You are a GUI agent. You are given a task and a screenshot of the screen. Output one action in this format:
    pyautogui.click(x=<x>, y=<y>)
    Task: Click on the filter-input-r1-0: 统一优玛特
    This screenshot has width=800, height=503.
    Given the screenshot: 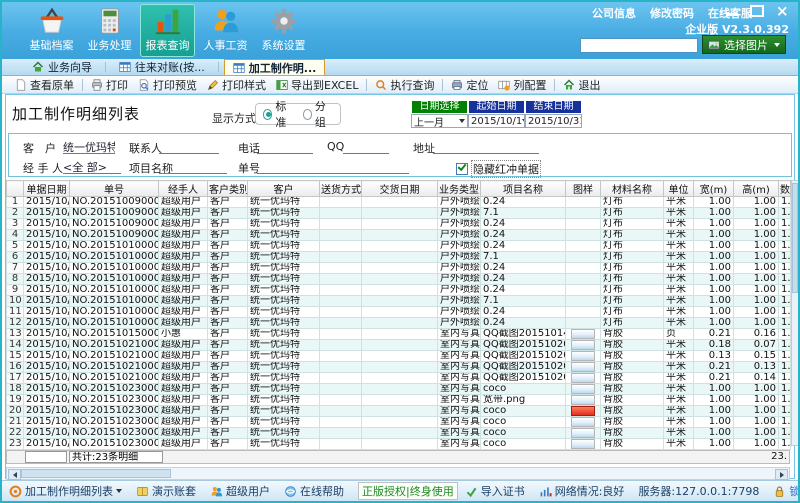 What is the action you would take?
    pyautogui.click(x=89, y=146)
    